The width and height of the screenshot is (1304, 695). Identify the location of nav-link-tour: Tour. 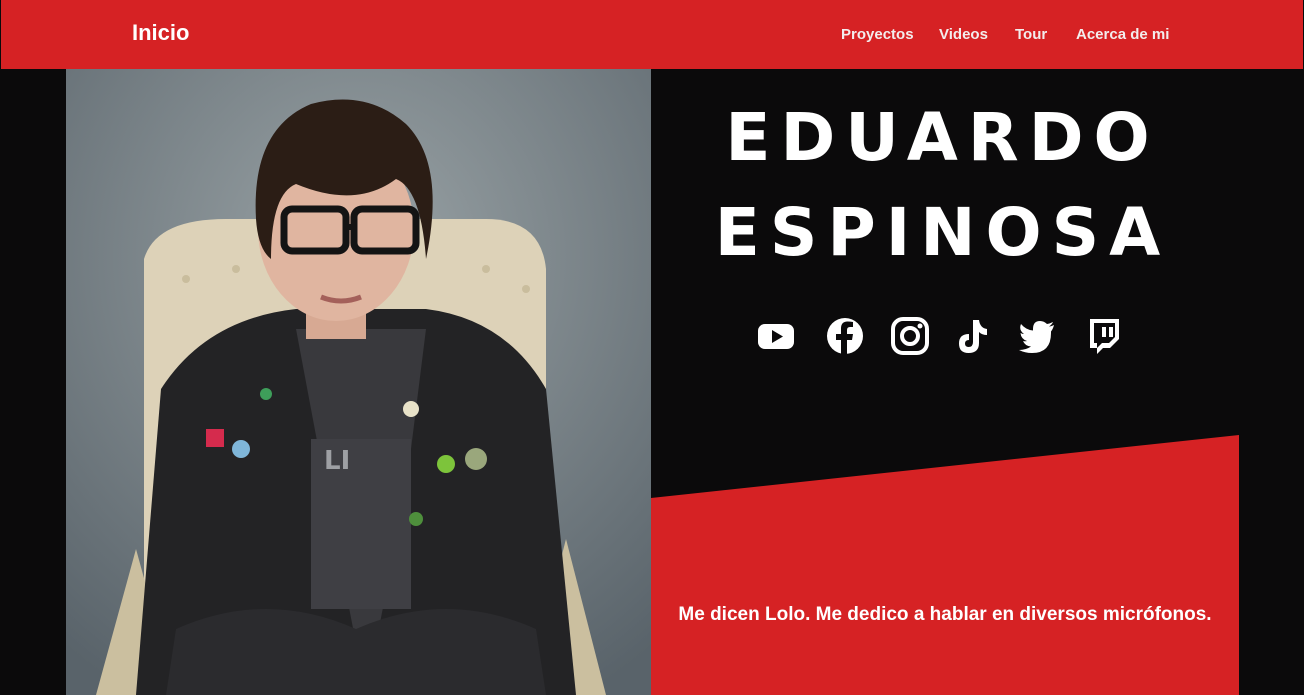
(1031, 34).